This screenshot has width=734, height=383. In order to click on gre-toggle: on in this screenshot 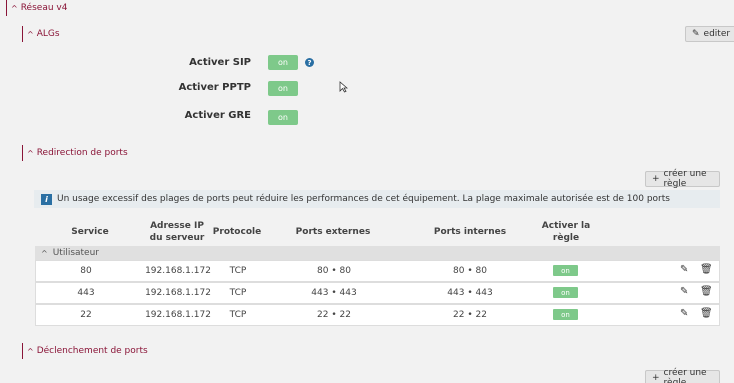, I will do `click(283, 117)`.